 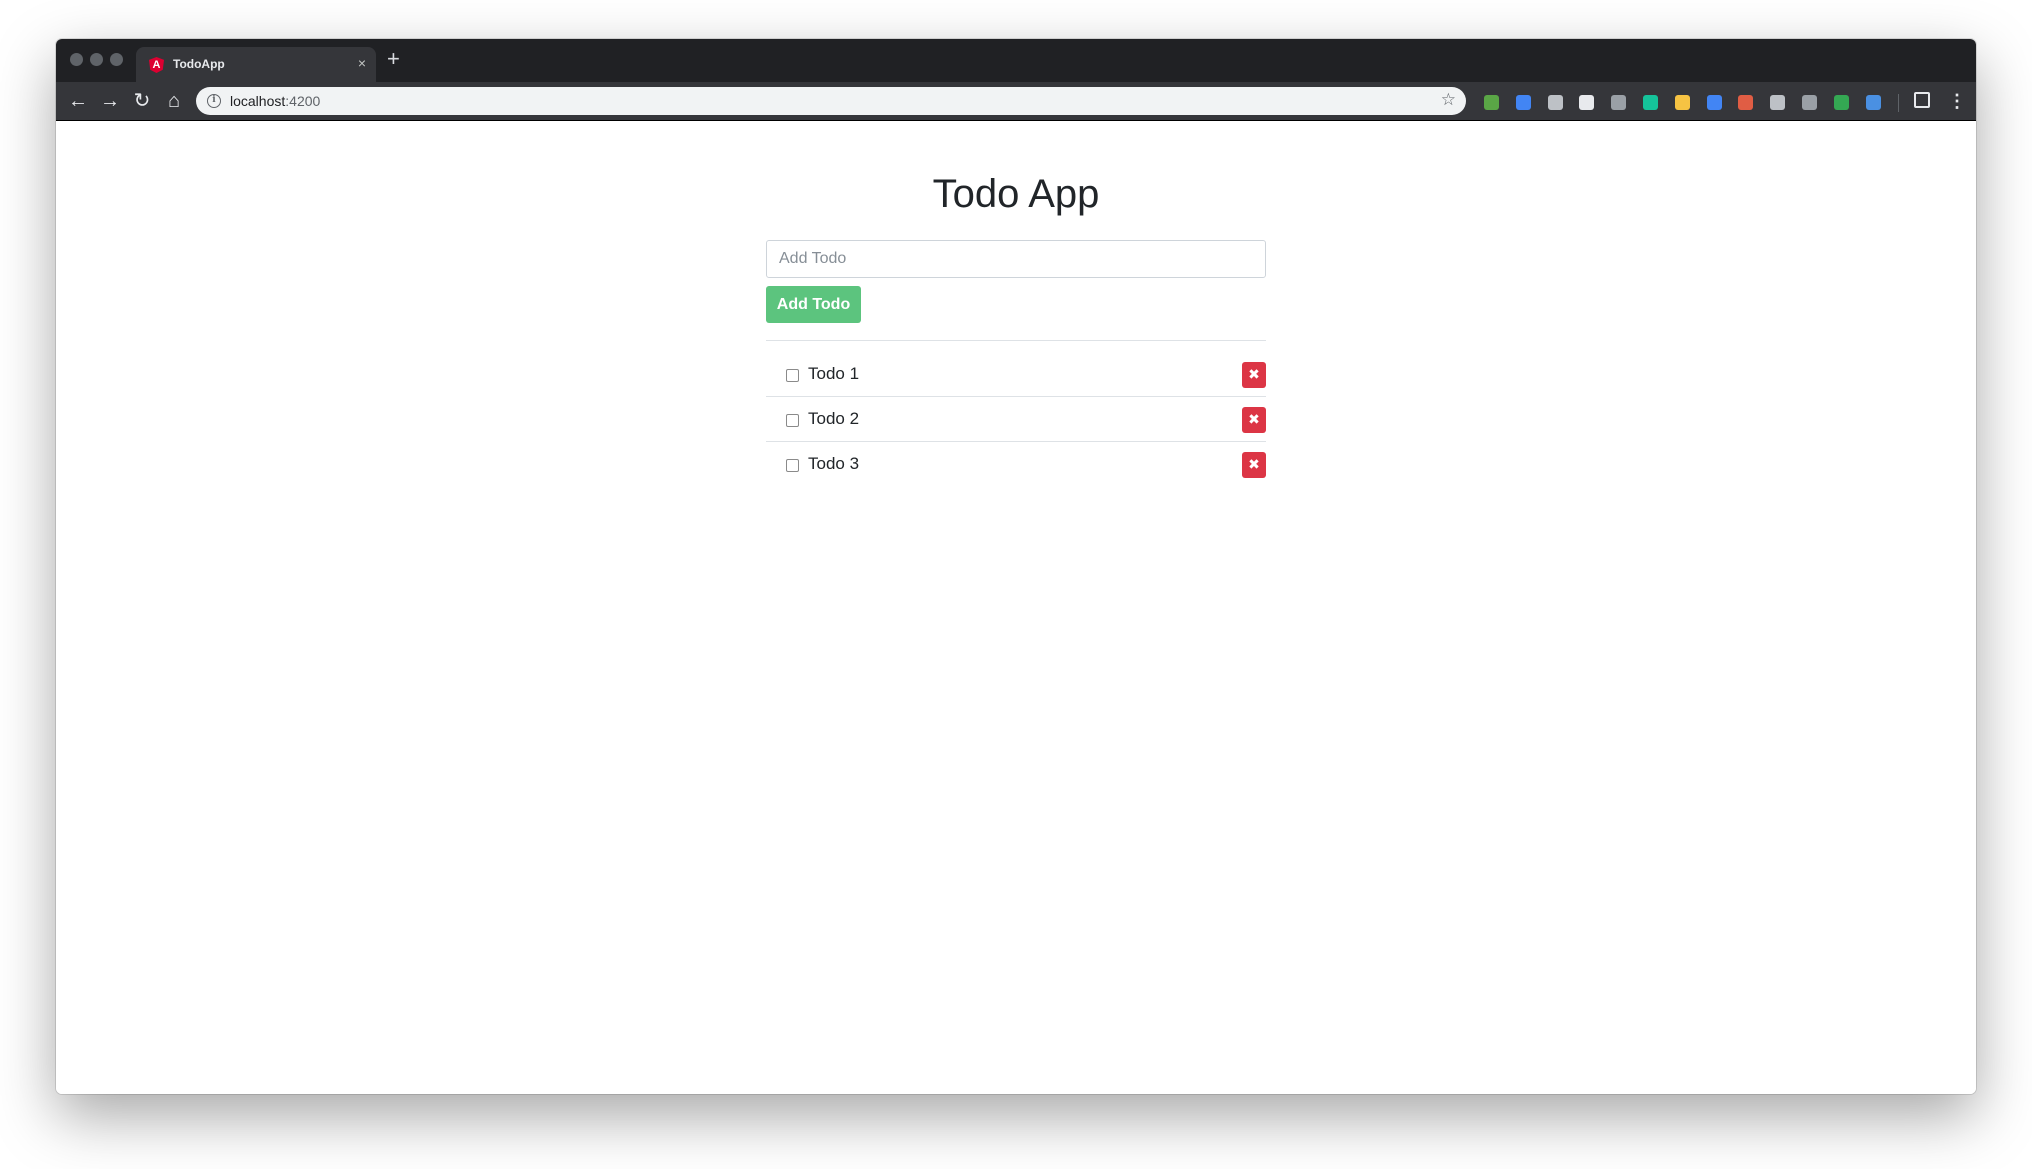 I want to click on todo-item: Todo 2 ✖, so click(x=1016, y=419).